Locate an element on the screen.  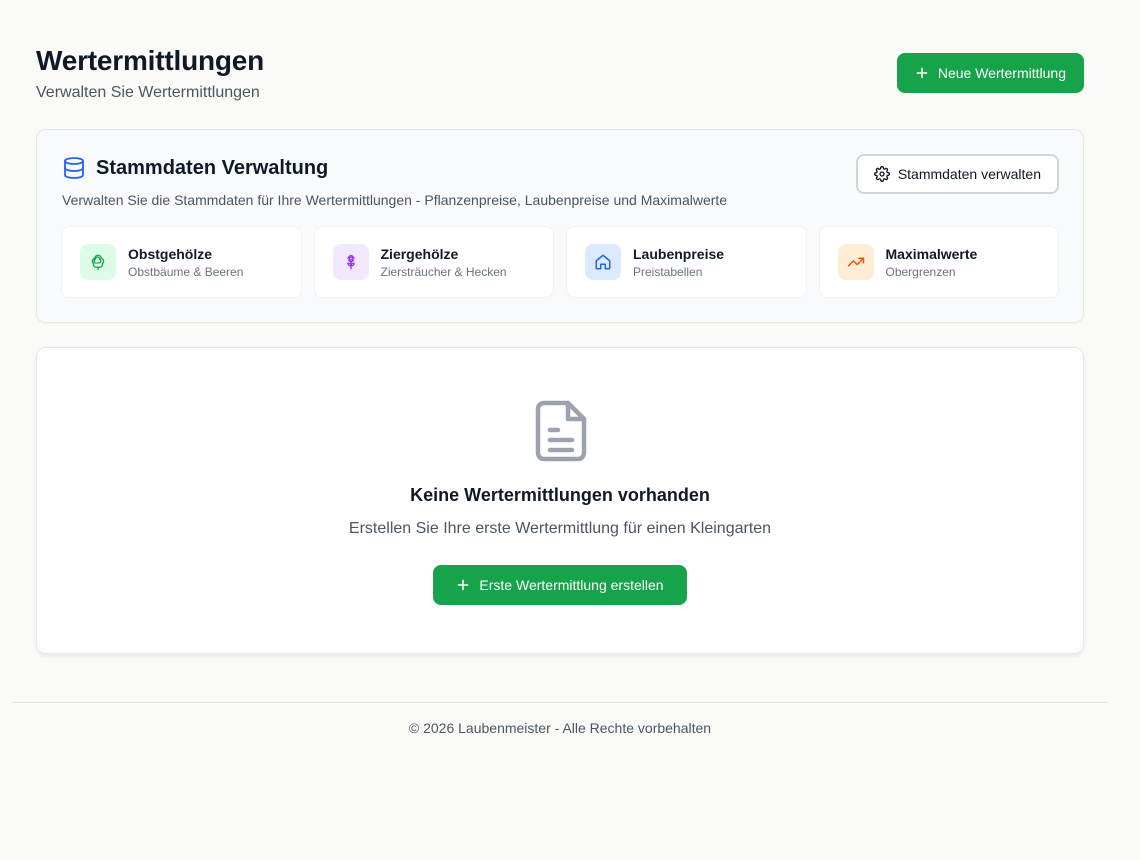
new-valuation-button: Neue Wertermittlung is located at coordinates (990, 73).